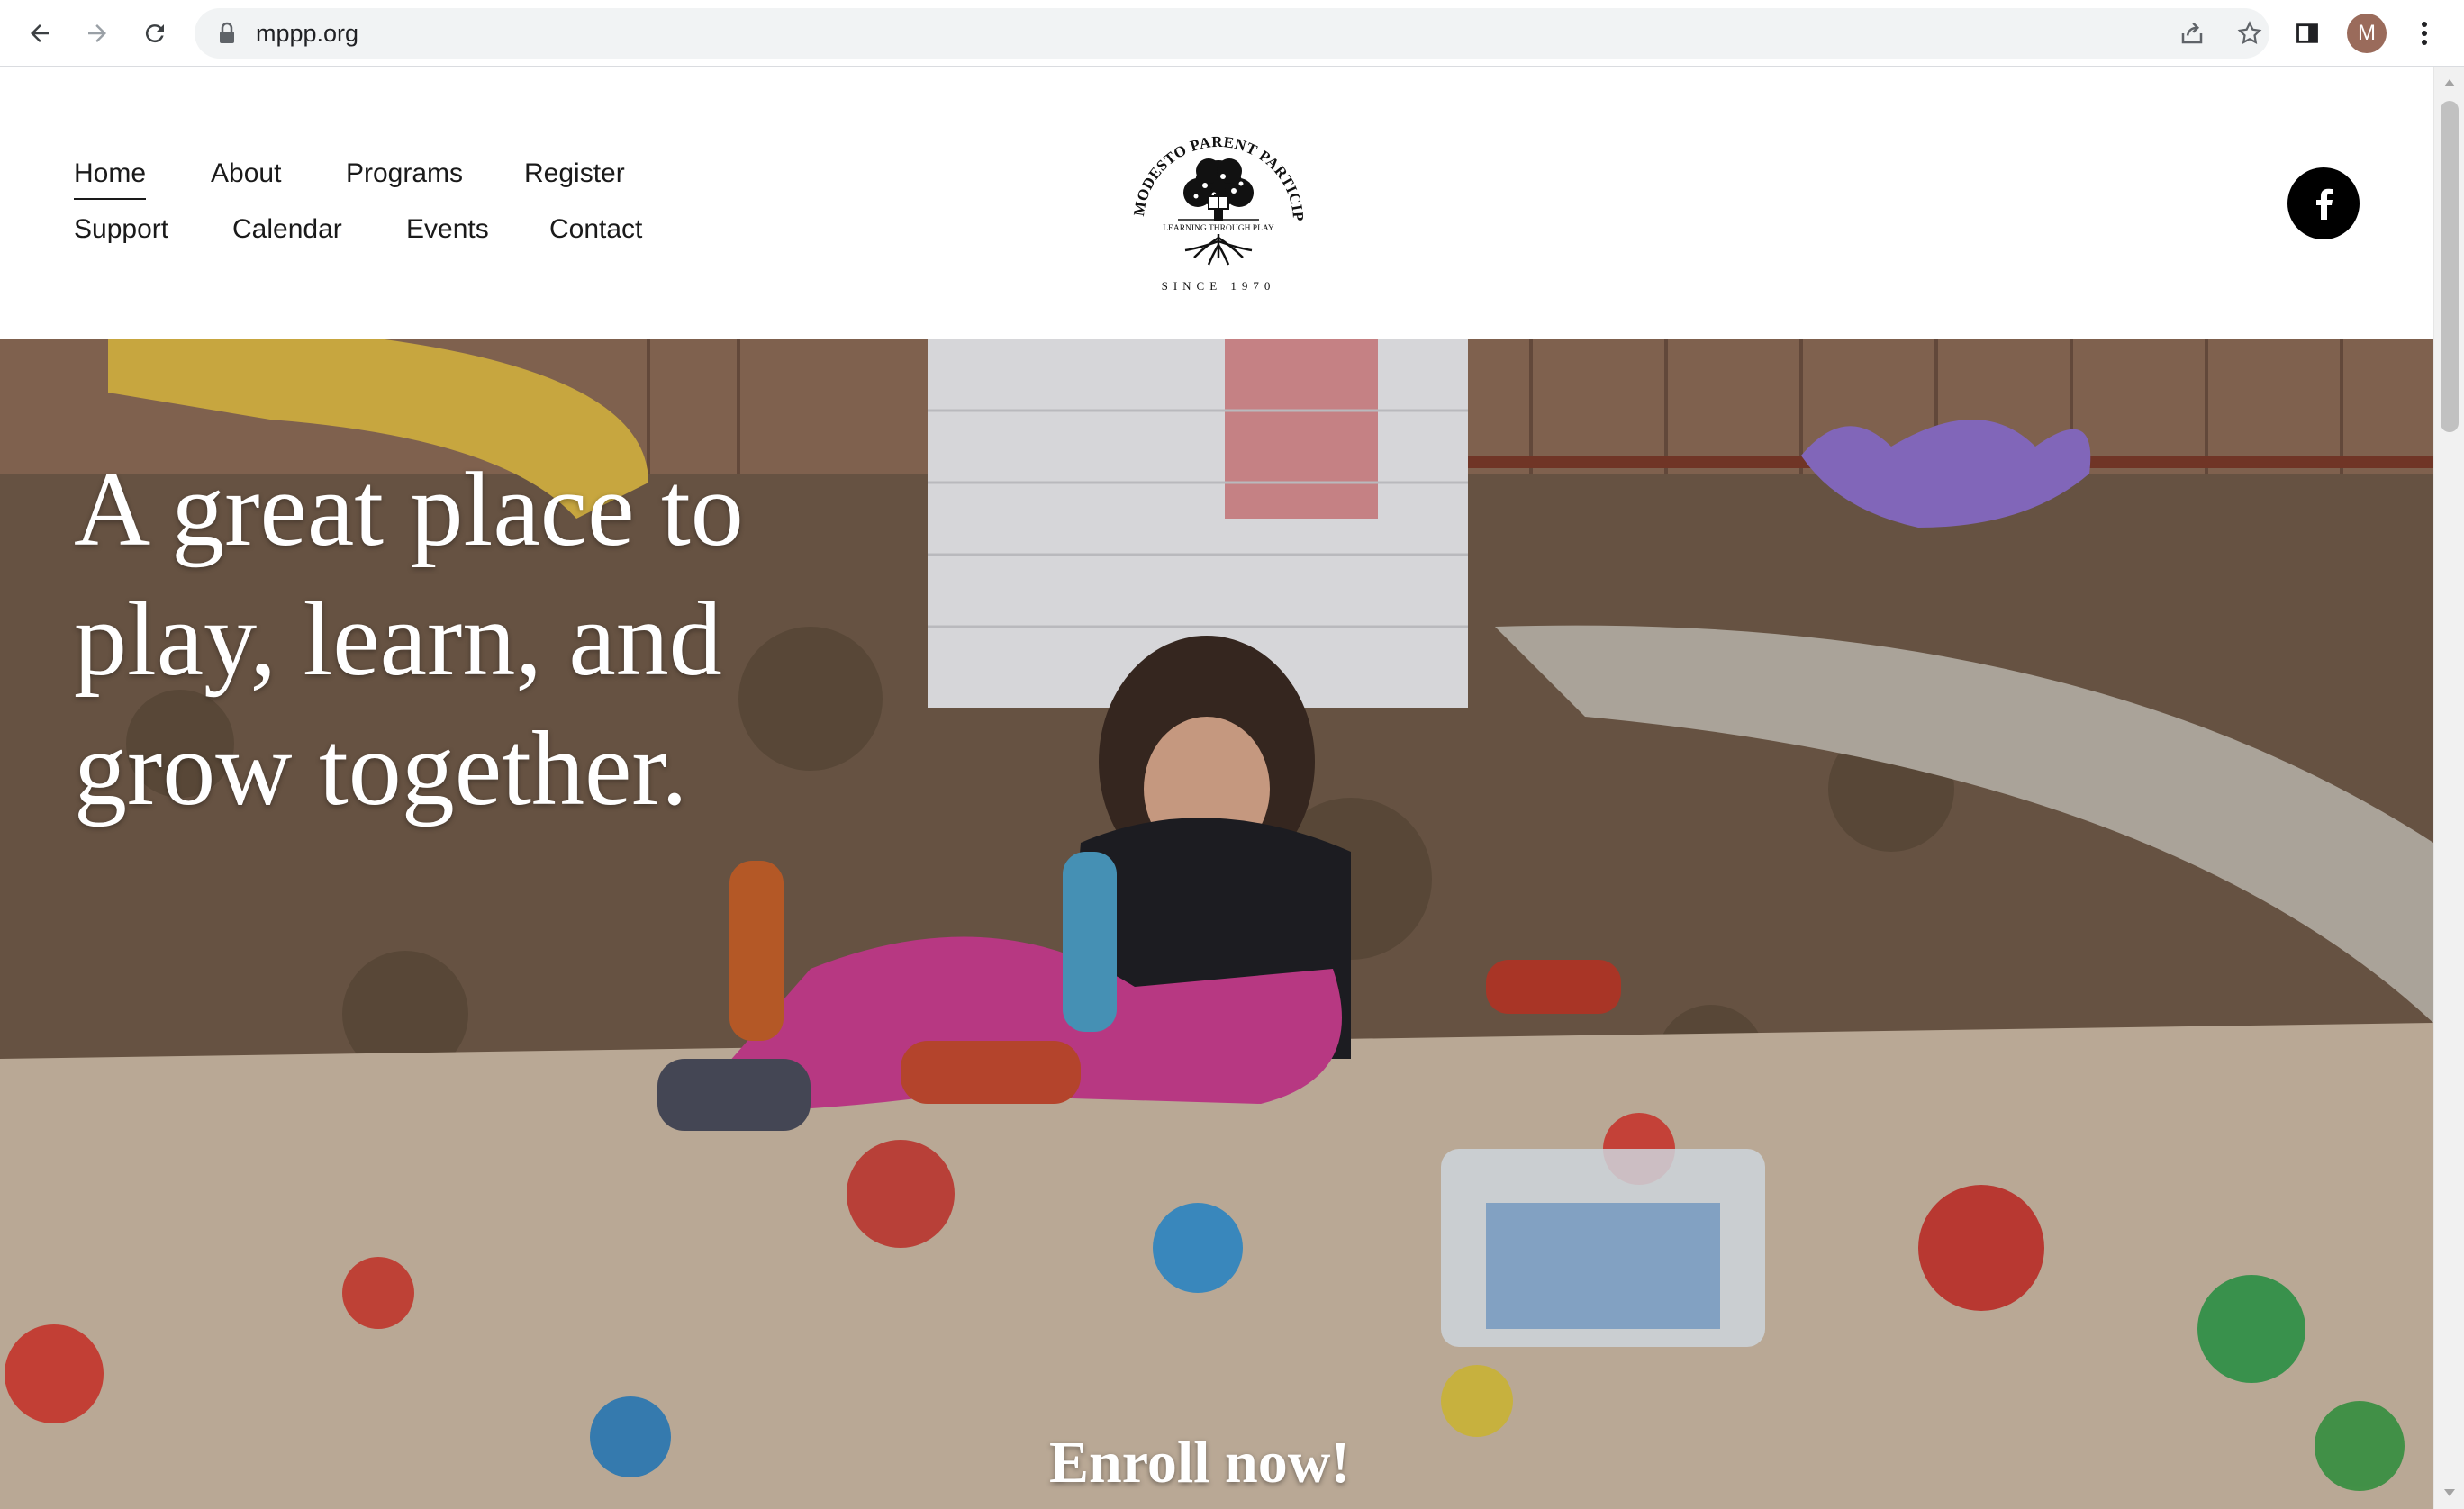 The image size is (2464, 1509). I want to click on enroll-now-heading: Enroll now!, so click(1199, 1463).